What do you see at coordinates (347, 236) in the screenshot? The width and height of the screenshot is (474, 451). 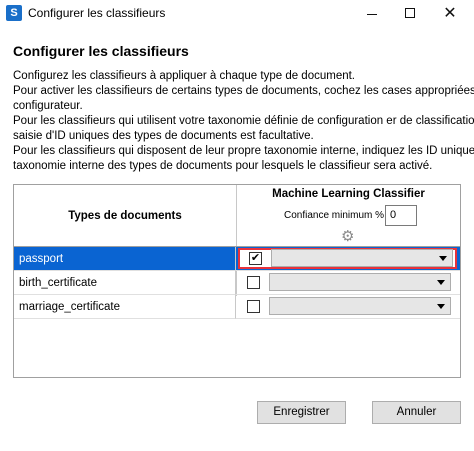 I see `gear-icon: ⚙` at bounding box center [347, 236].